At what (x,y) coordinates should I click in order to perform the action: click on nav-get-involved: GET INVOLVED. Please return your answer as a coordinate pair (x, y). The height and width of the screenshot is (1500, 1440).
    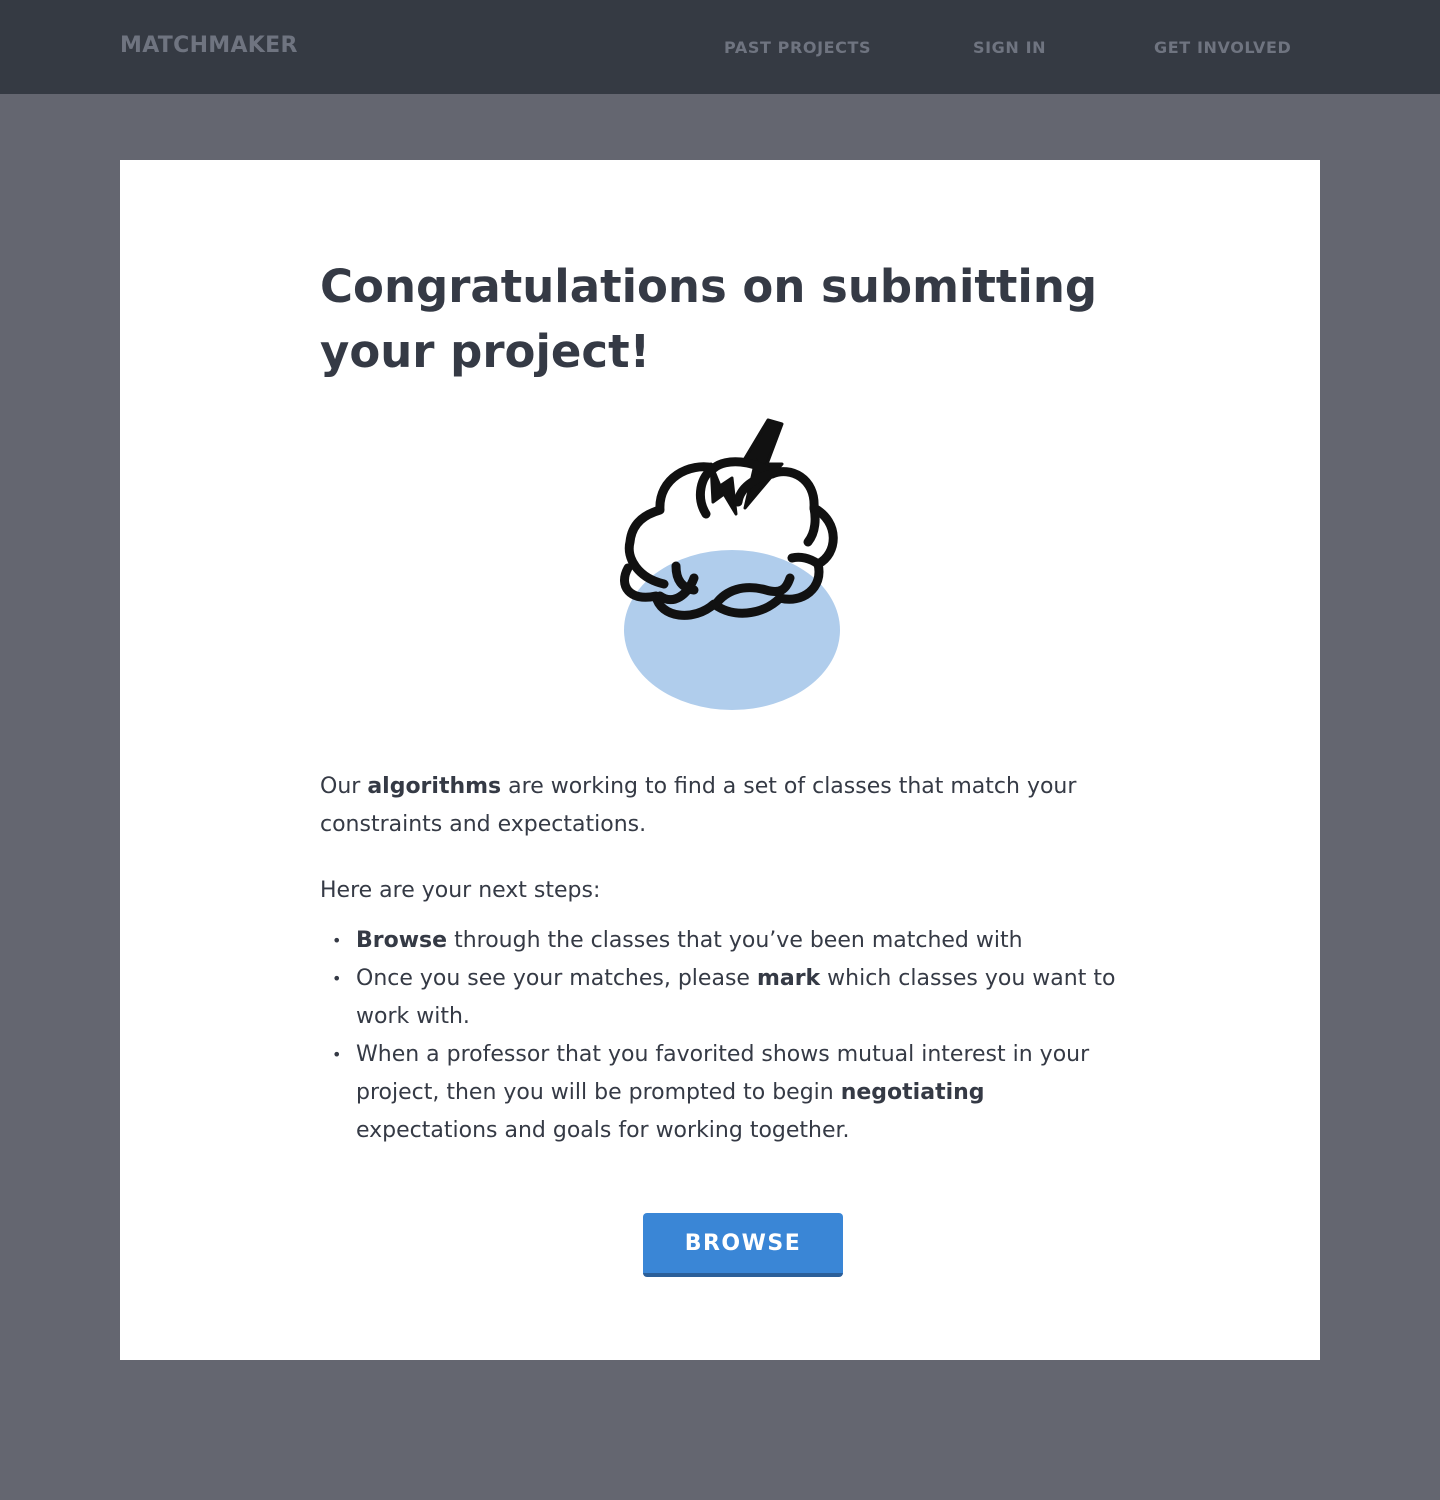
    Looking at the image, I should click on (1222, 47).